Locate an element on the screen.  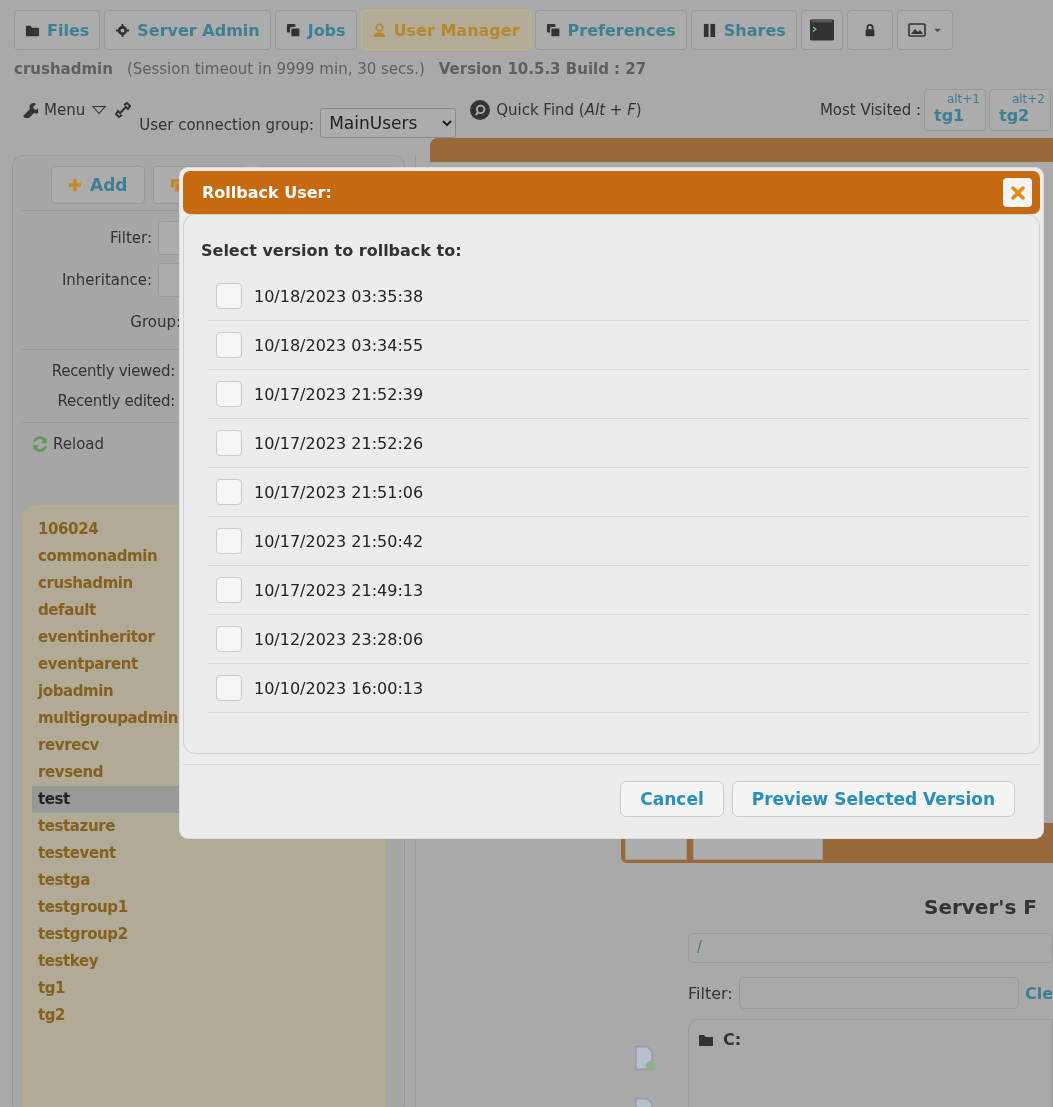
caret-icon is located at coordinates (99, 110).